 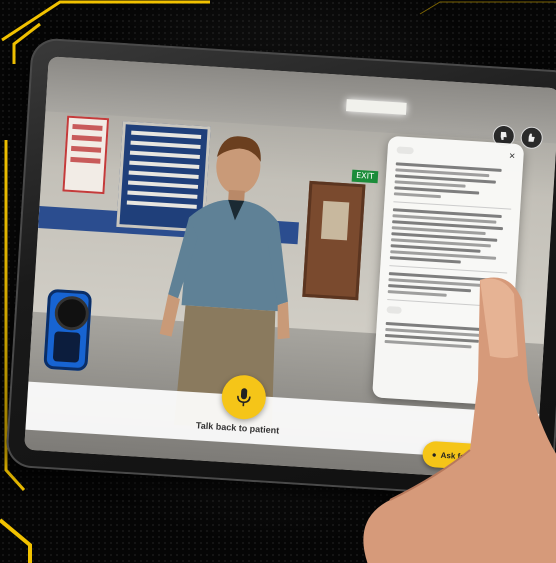 I want to click on thumbs-up-icon, so click(x=532, y=138).